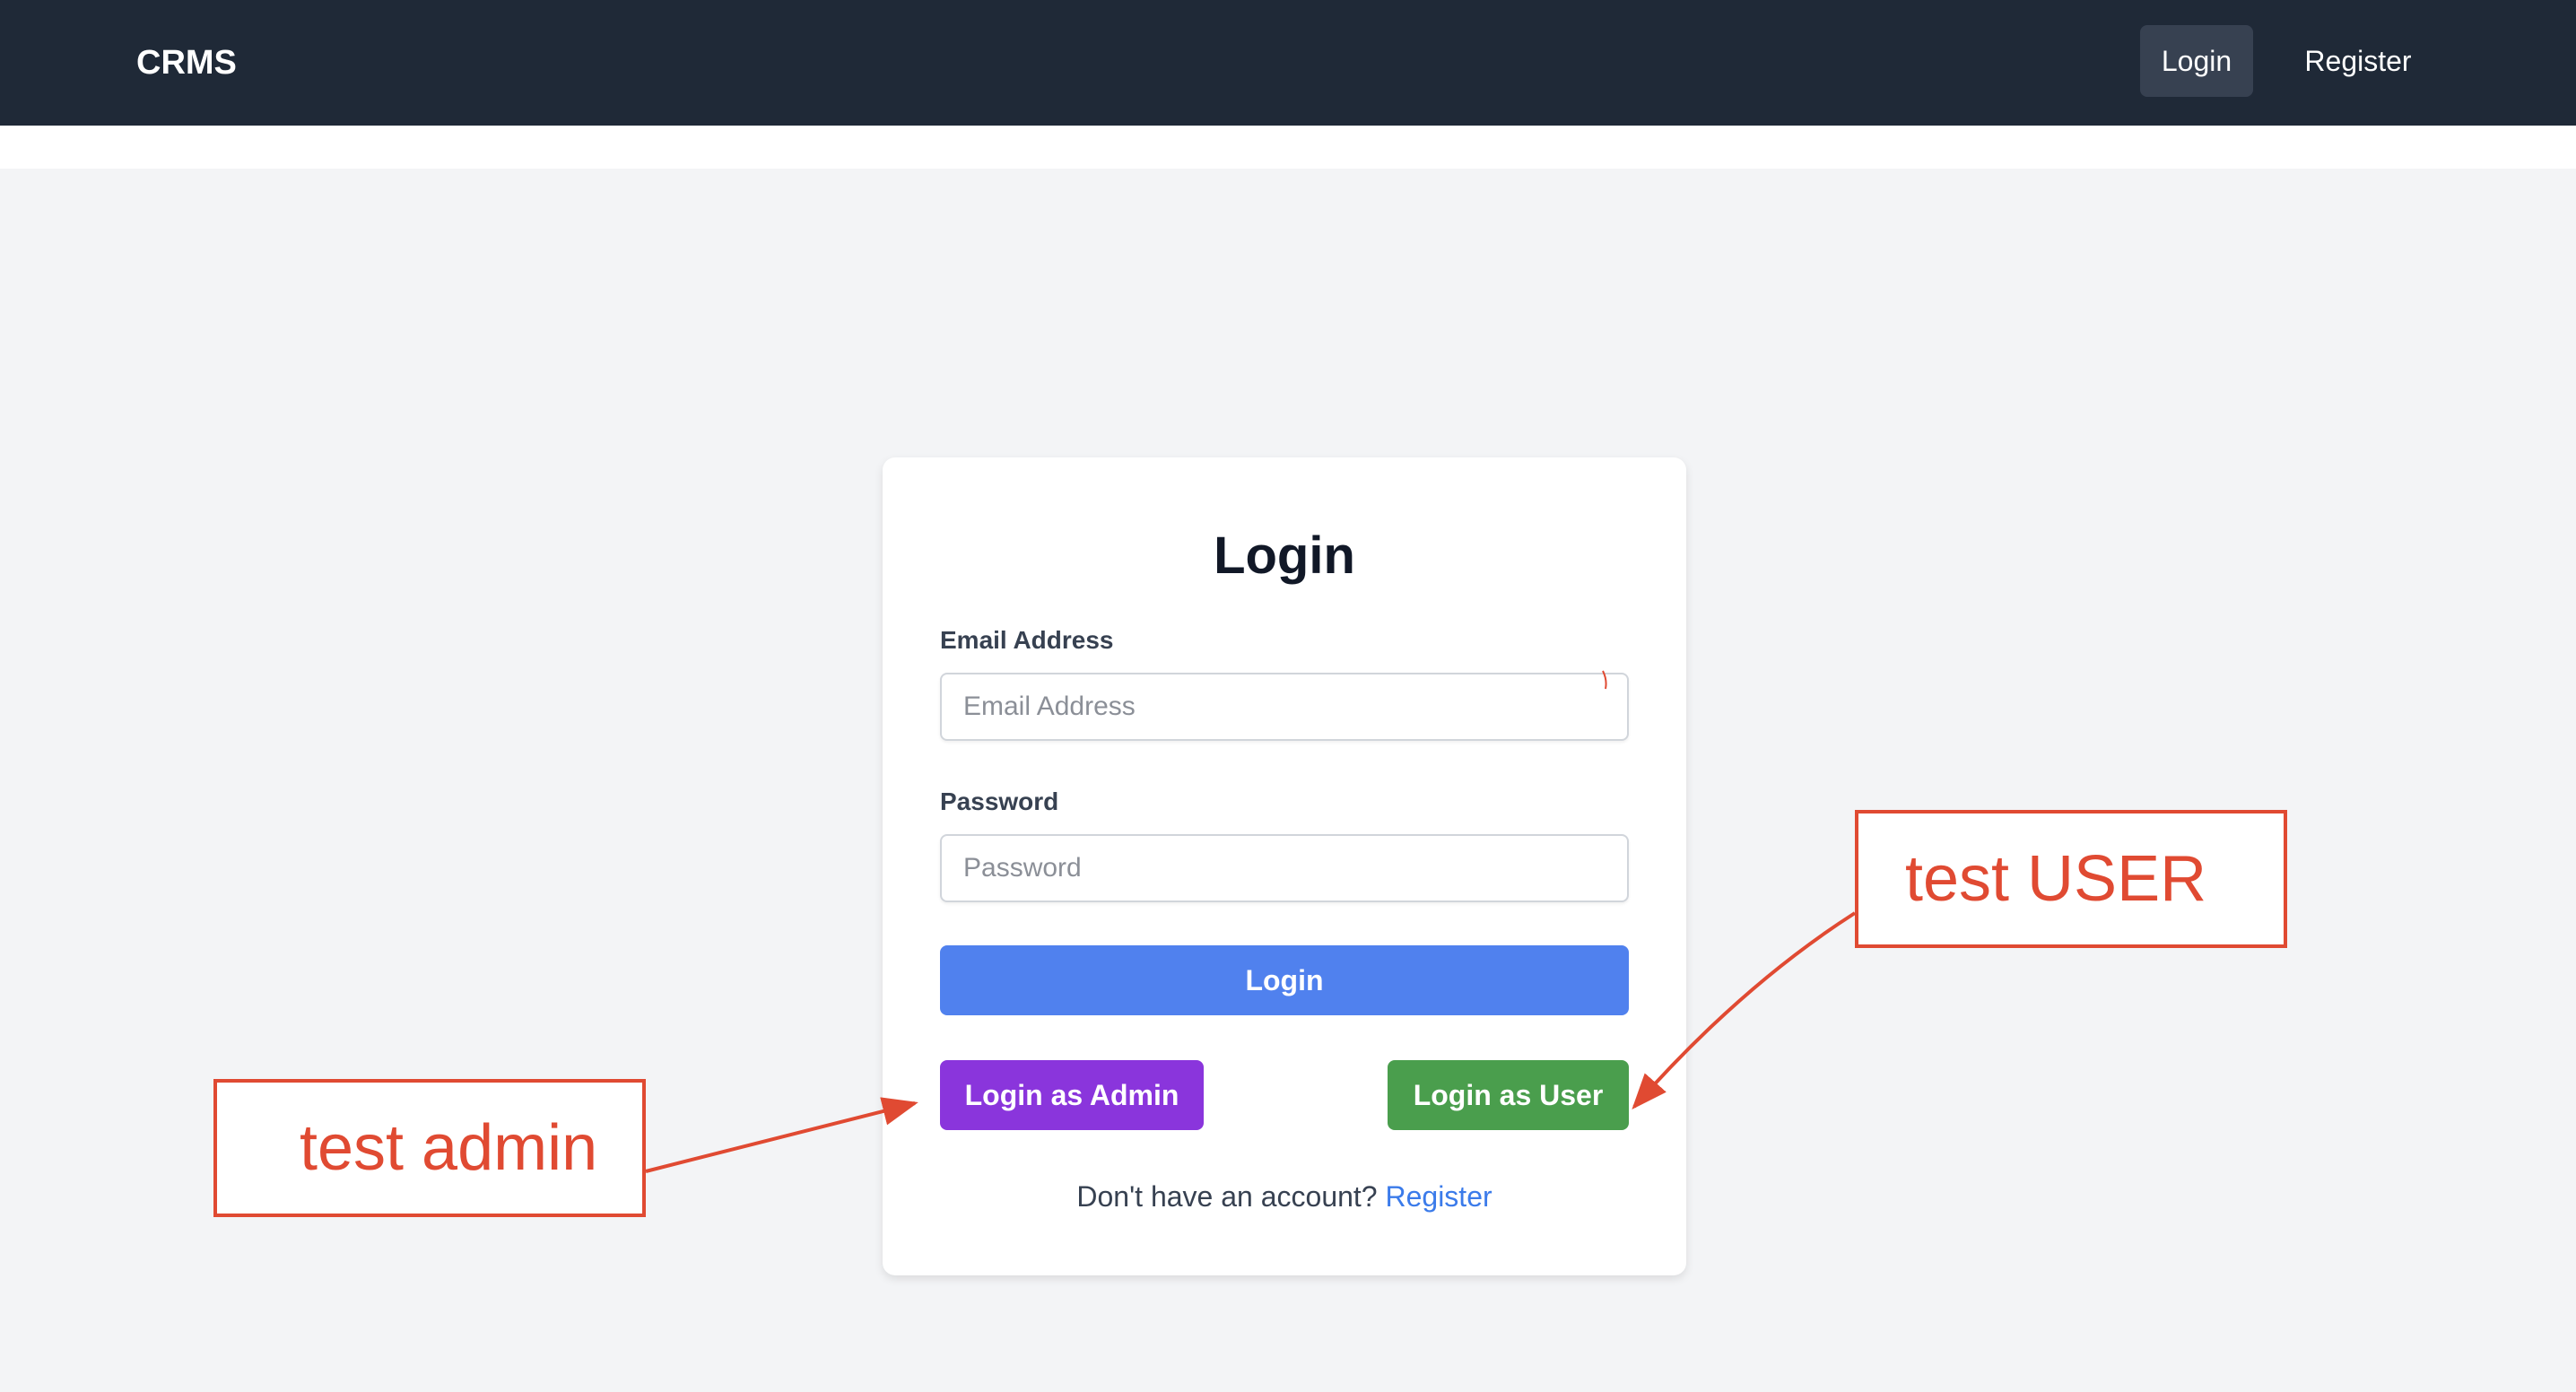  I want to click on nav-login-button: Login, so click(2196, 61).